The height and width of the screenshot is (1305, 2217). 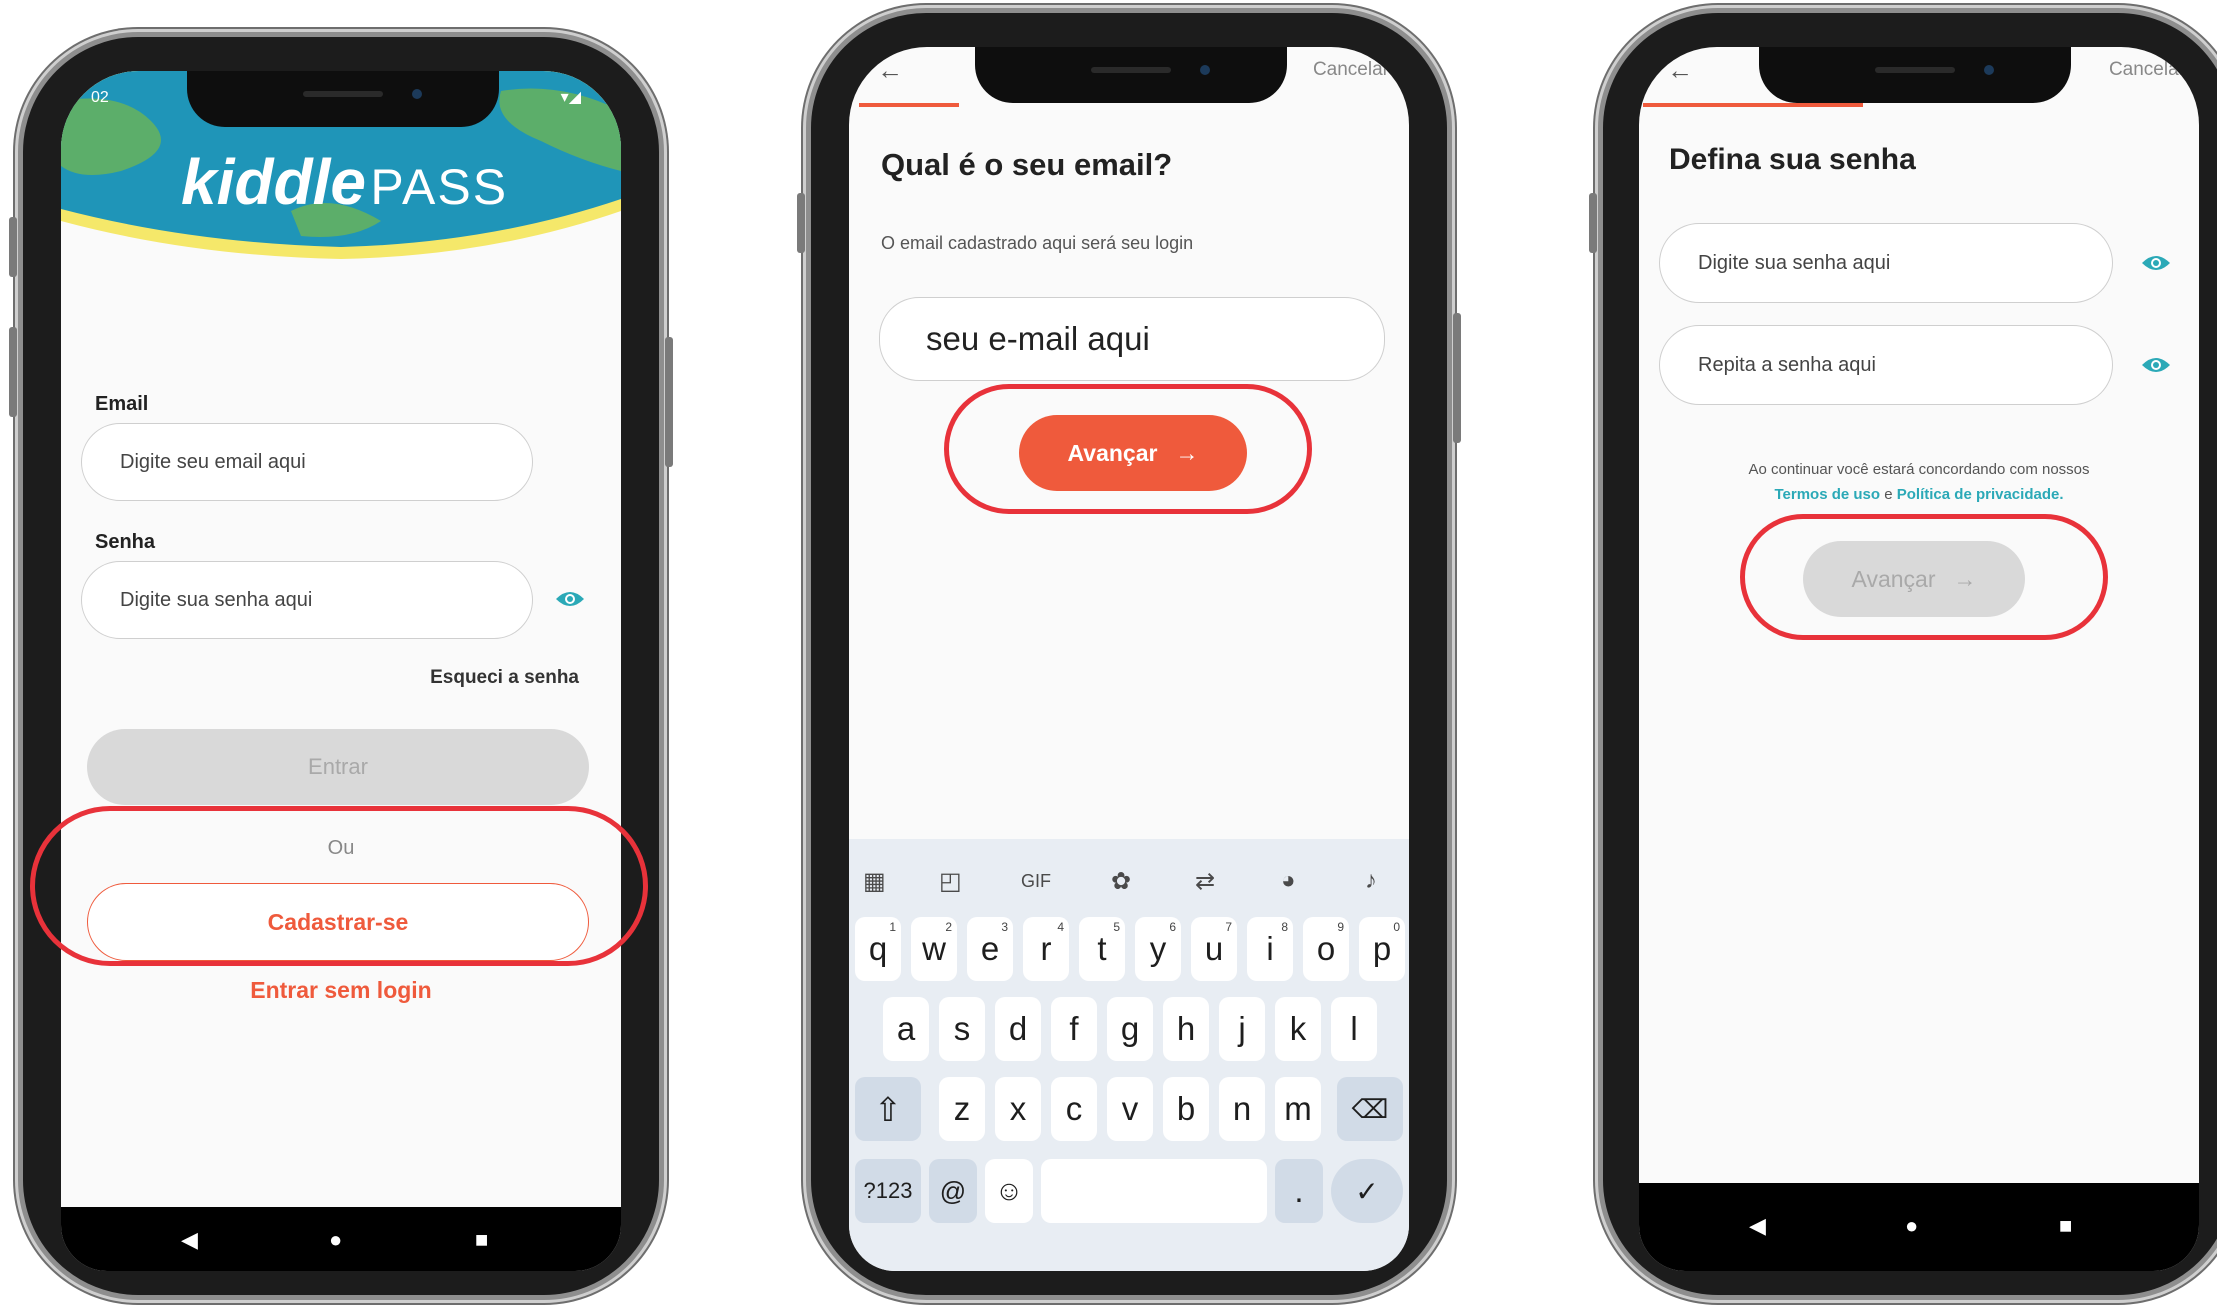 I want to click on key-j: j, so click(x=1242, y=1029).